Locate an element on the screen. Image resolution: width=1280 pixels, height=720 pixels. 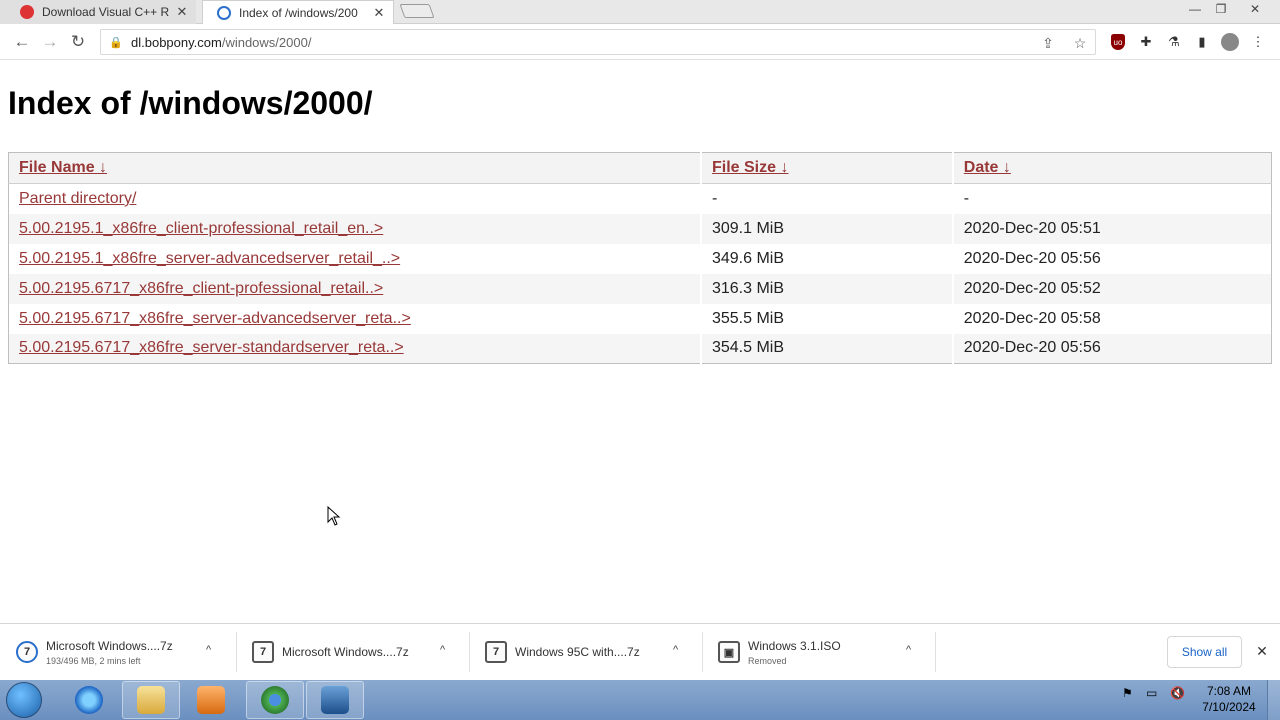
address-bar: 🔒 dl.bobpony.com /windows/2000/ ⇪ ☆ is located at coordinates (598, 42).